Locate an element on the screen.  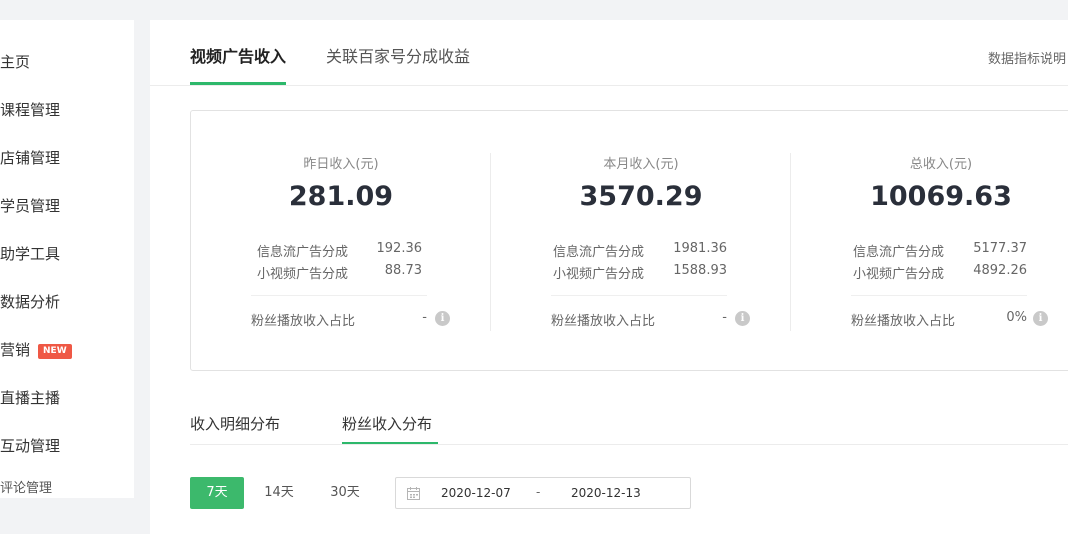
sidebar-item-home: 主页 is located at coordinates (15, 62).